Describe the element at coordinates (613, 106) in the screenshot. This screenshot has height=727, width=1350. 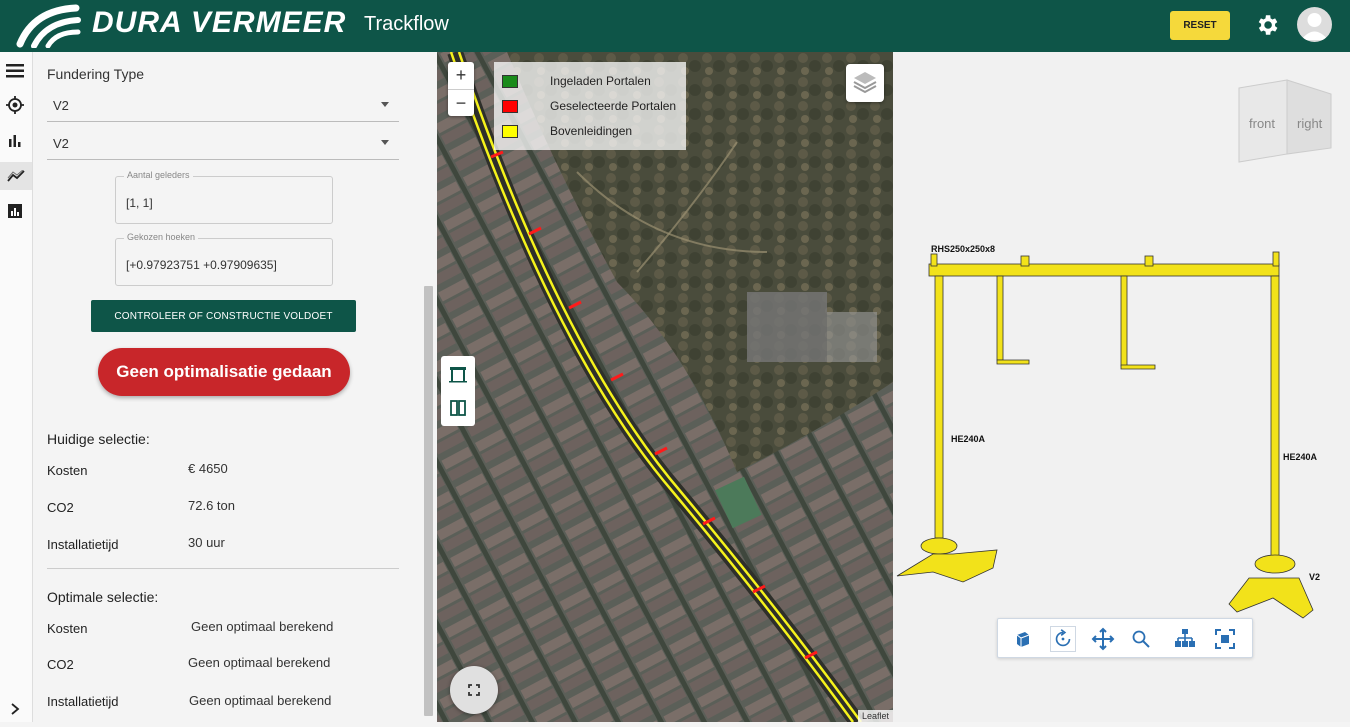
I see `legend-label: Geselecteerde Portalen` at that location.